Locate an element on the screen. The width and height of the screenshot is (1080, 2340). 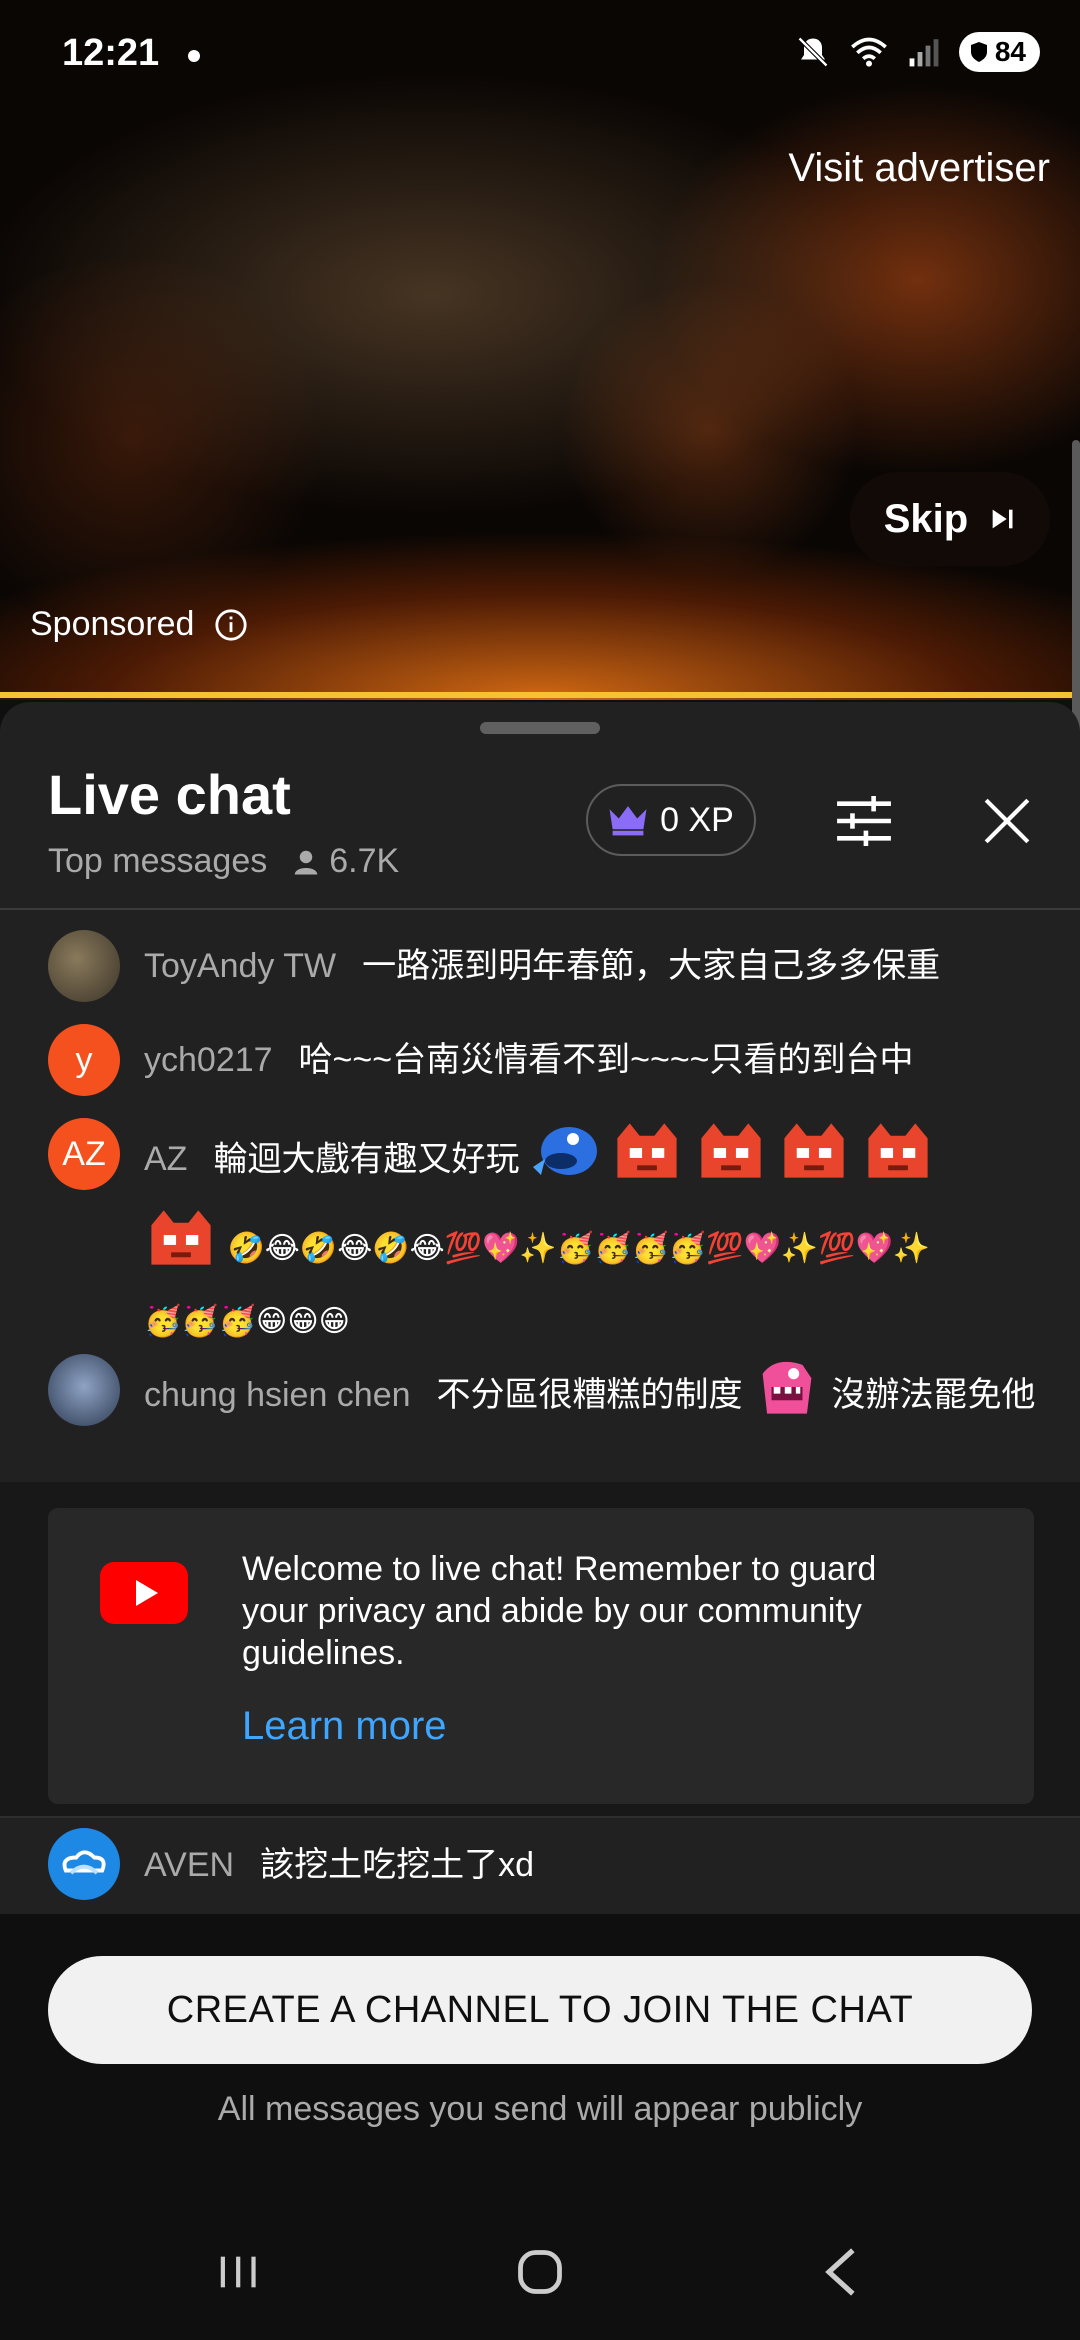
avatar: AZ is located at coordinates (84, 1154).